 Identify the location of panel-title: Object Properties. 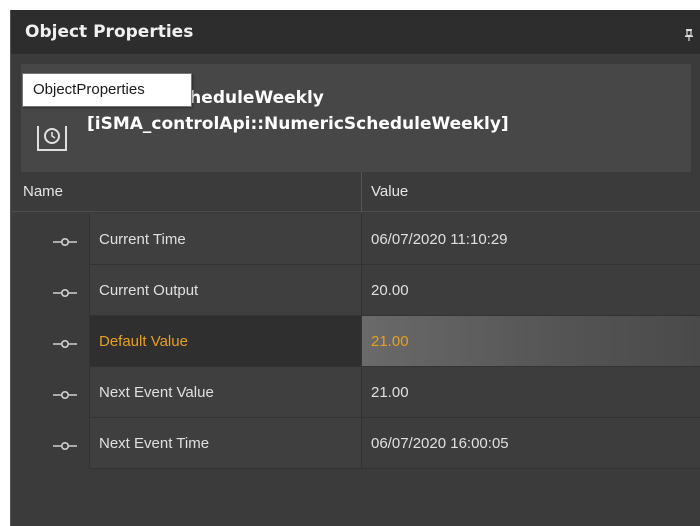
(109, 32).